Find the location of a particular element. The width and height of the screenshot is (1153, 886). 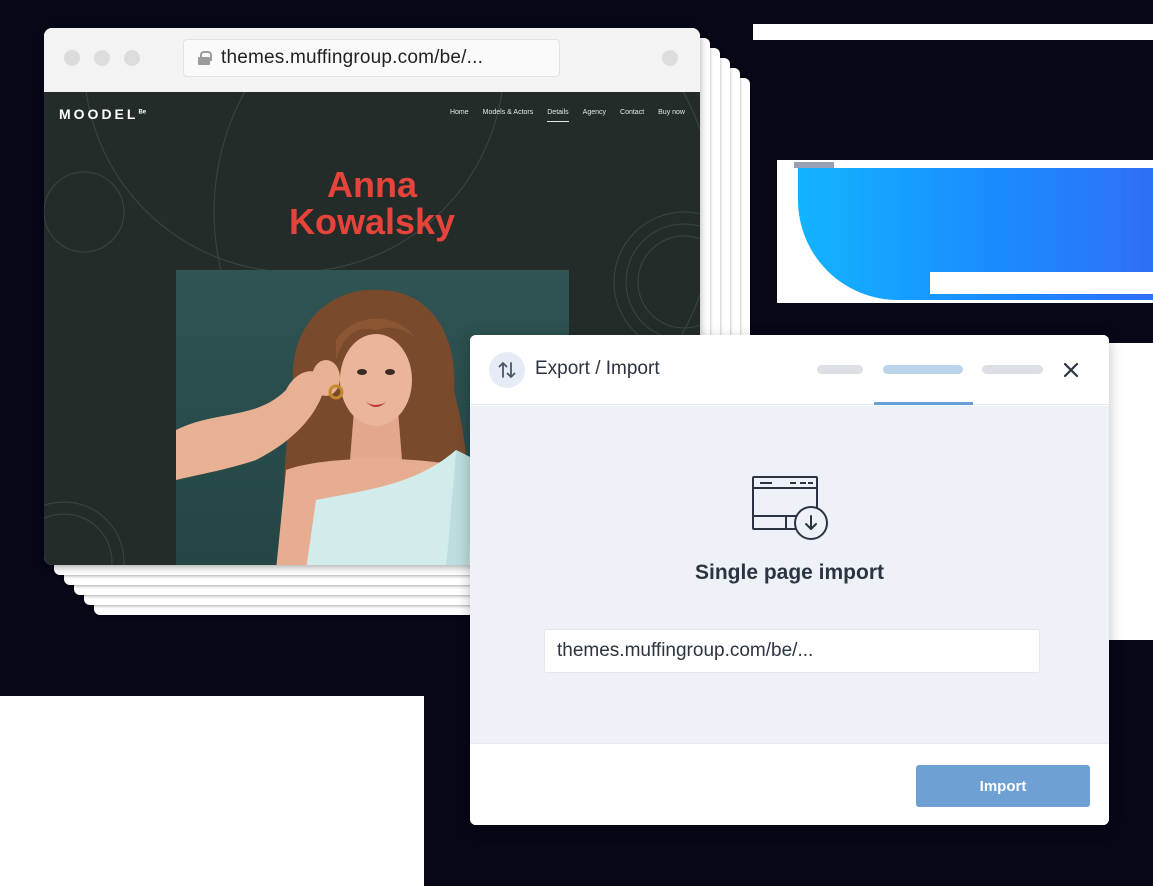

site-logo: MOODELBe is located at coordinates (102, 114).